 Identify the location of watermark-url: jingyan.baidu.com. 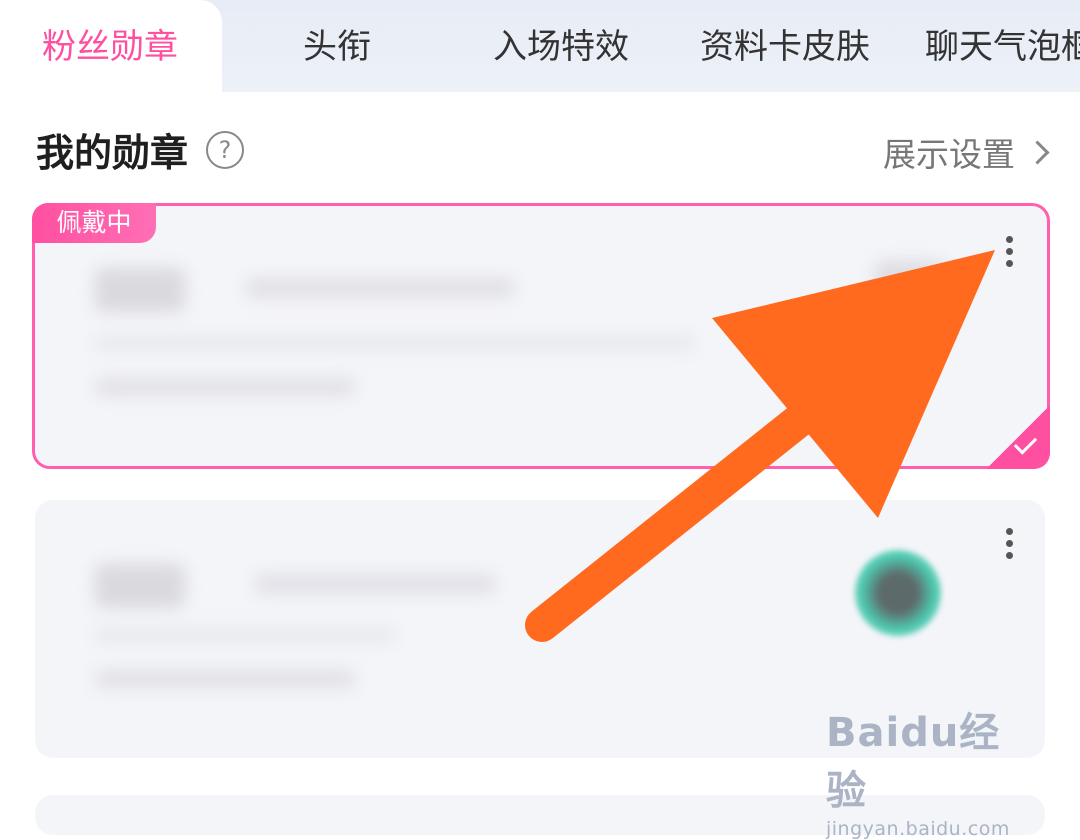
(918, 829).